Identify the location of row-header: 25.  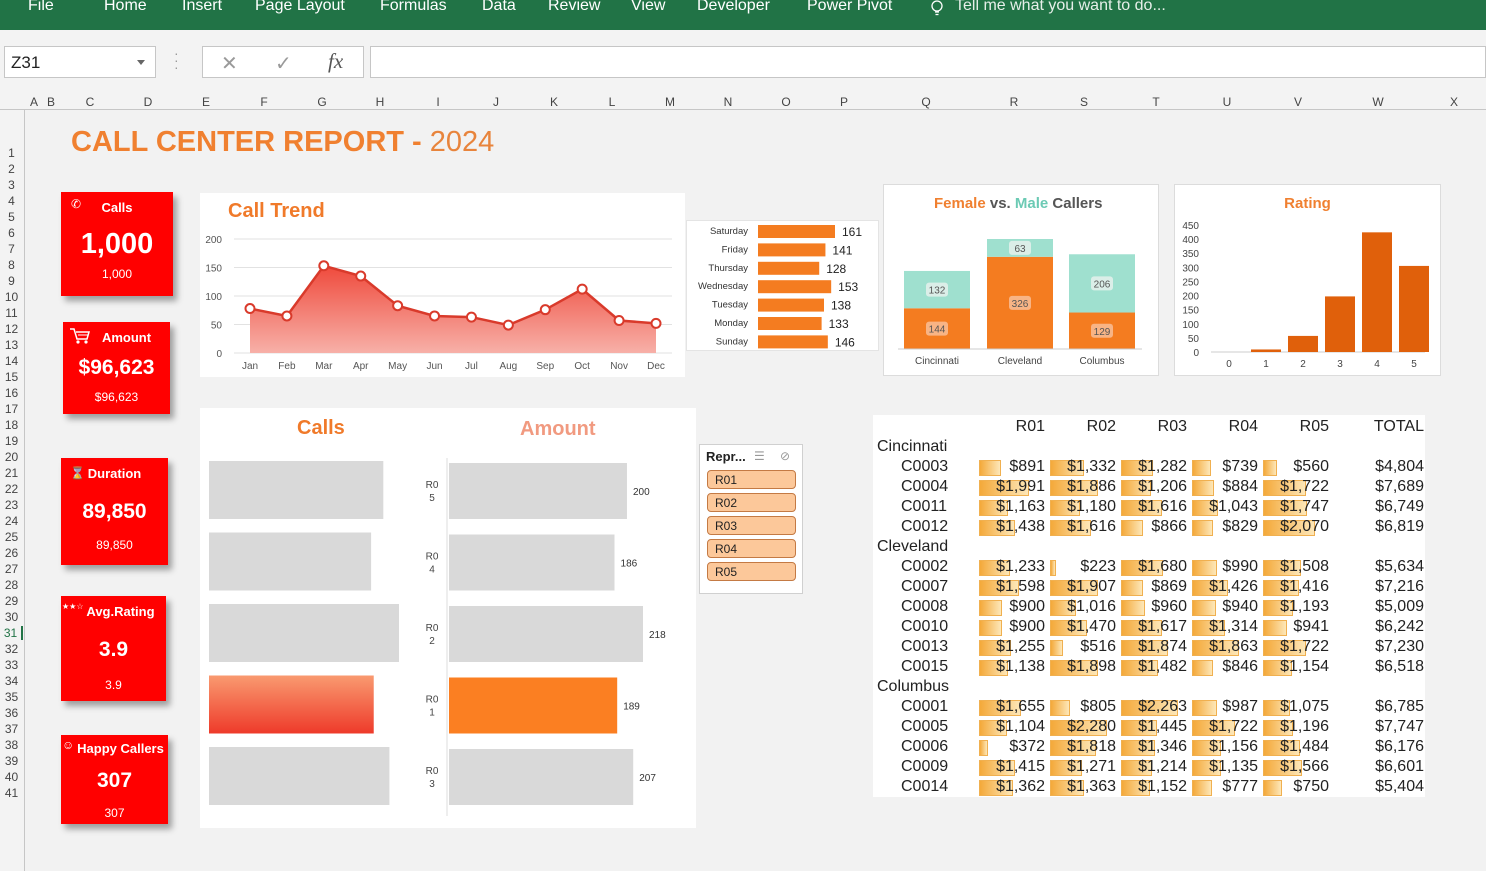
(11, 537).